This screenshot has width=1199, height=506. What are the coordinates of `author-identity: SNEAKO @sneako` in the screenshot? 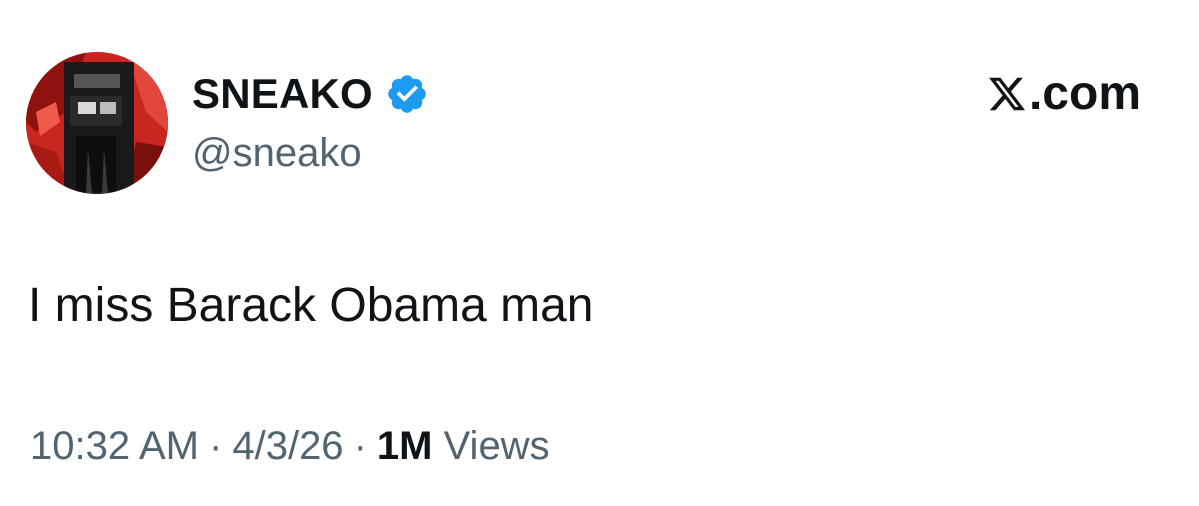 It's located at (310, 123).